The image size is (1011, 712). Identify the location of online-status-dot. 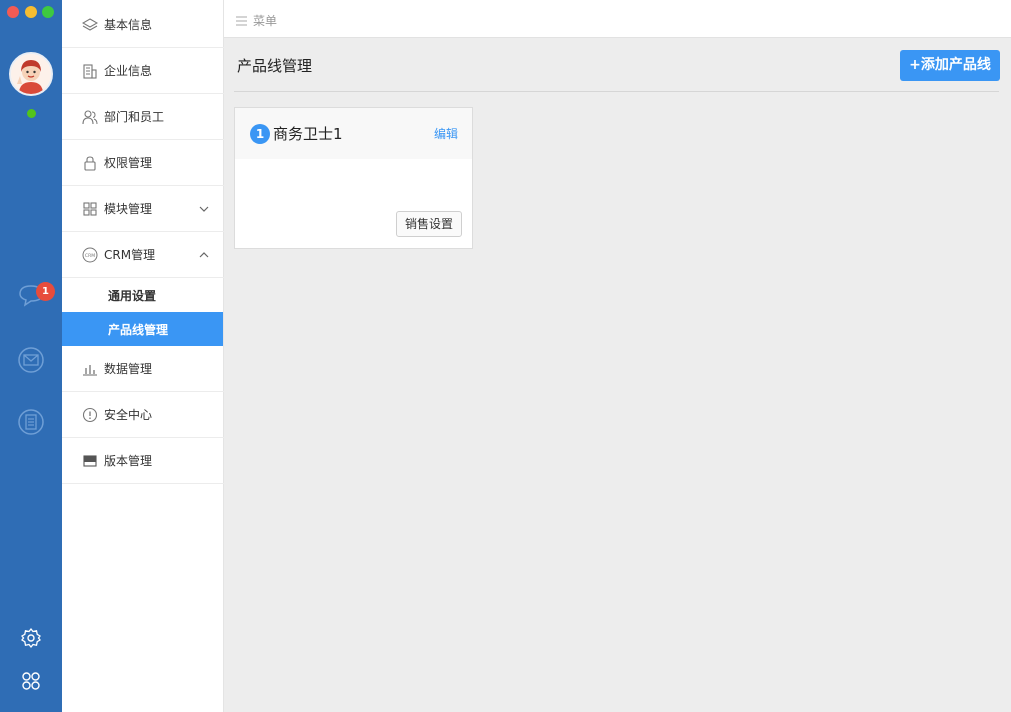
(31, 113).